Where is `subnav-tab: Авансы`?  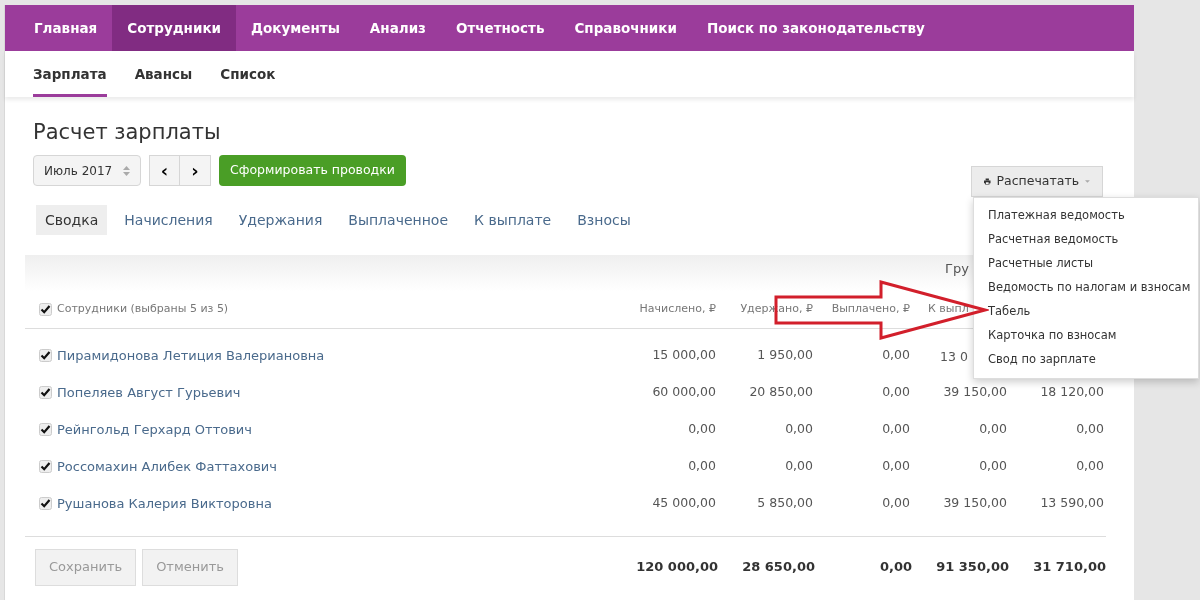 subnav-tab: Авансы is located at coordinates (163, 74).